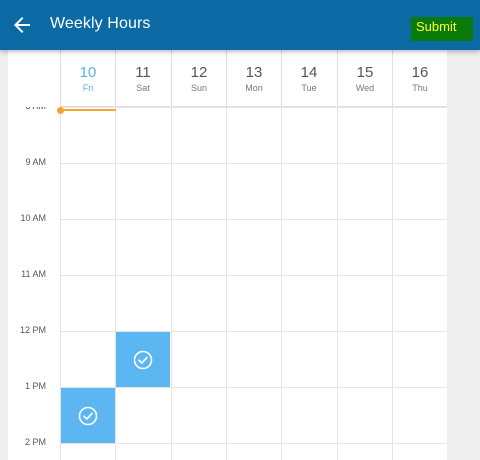 This screenshot has width=480, height=460. I want to click on arrow-left-icon, so click(22, 25).